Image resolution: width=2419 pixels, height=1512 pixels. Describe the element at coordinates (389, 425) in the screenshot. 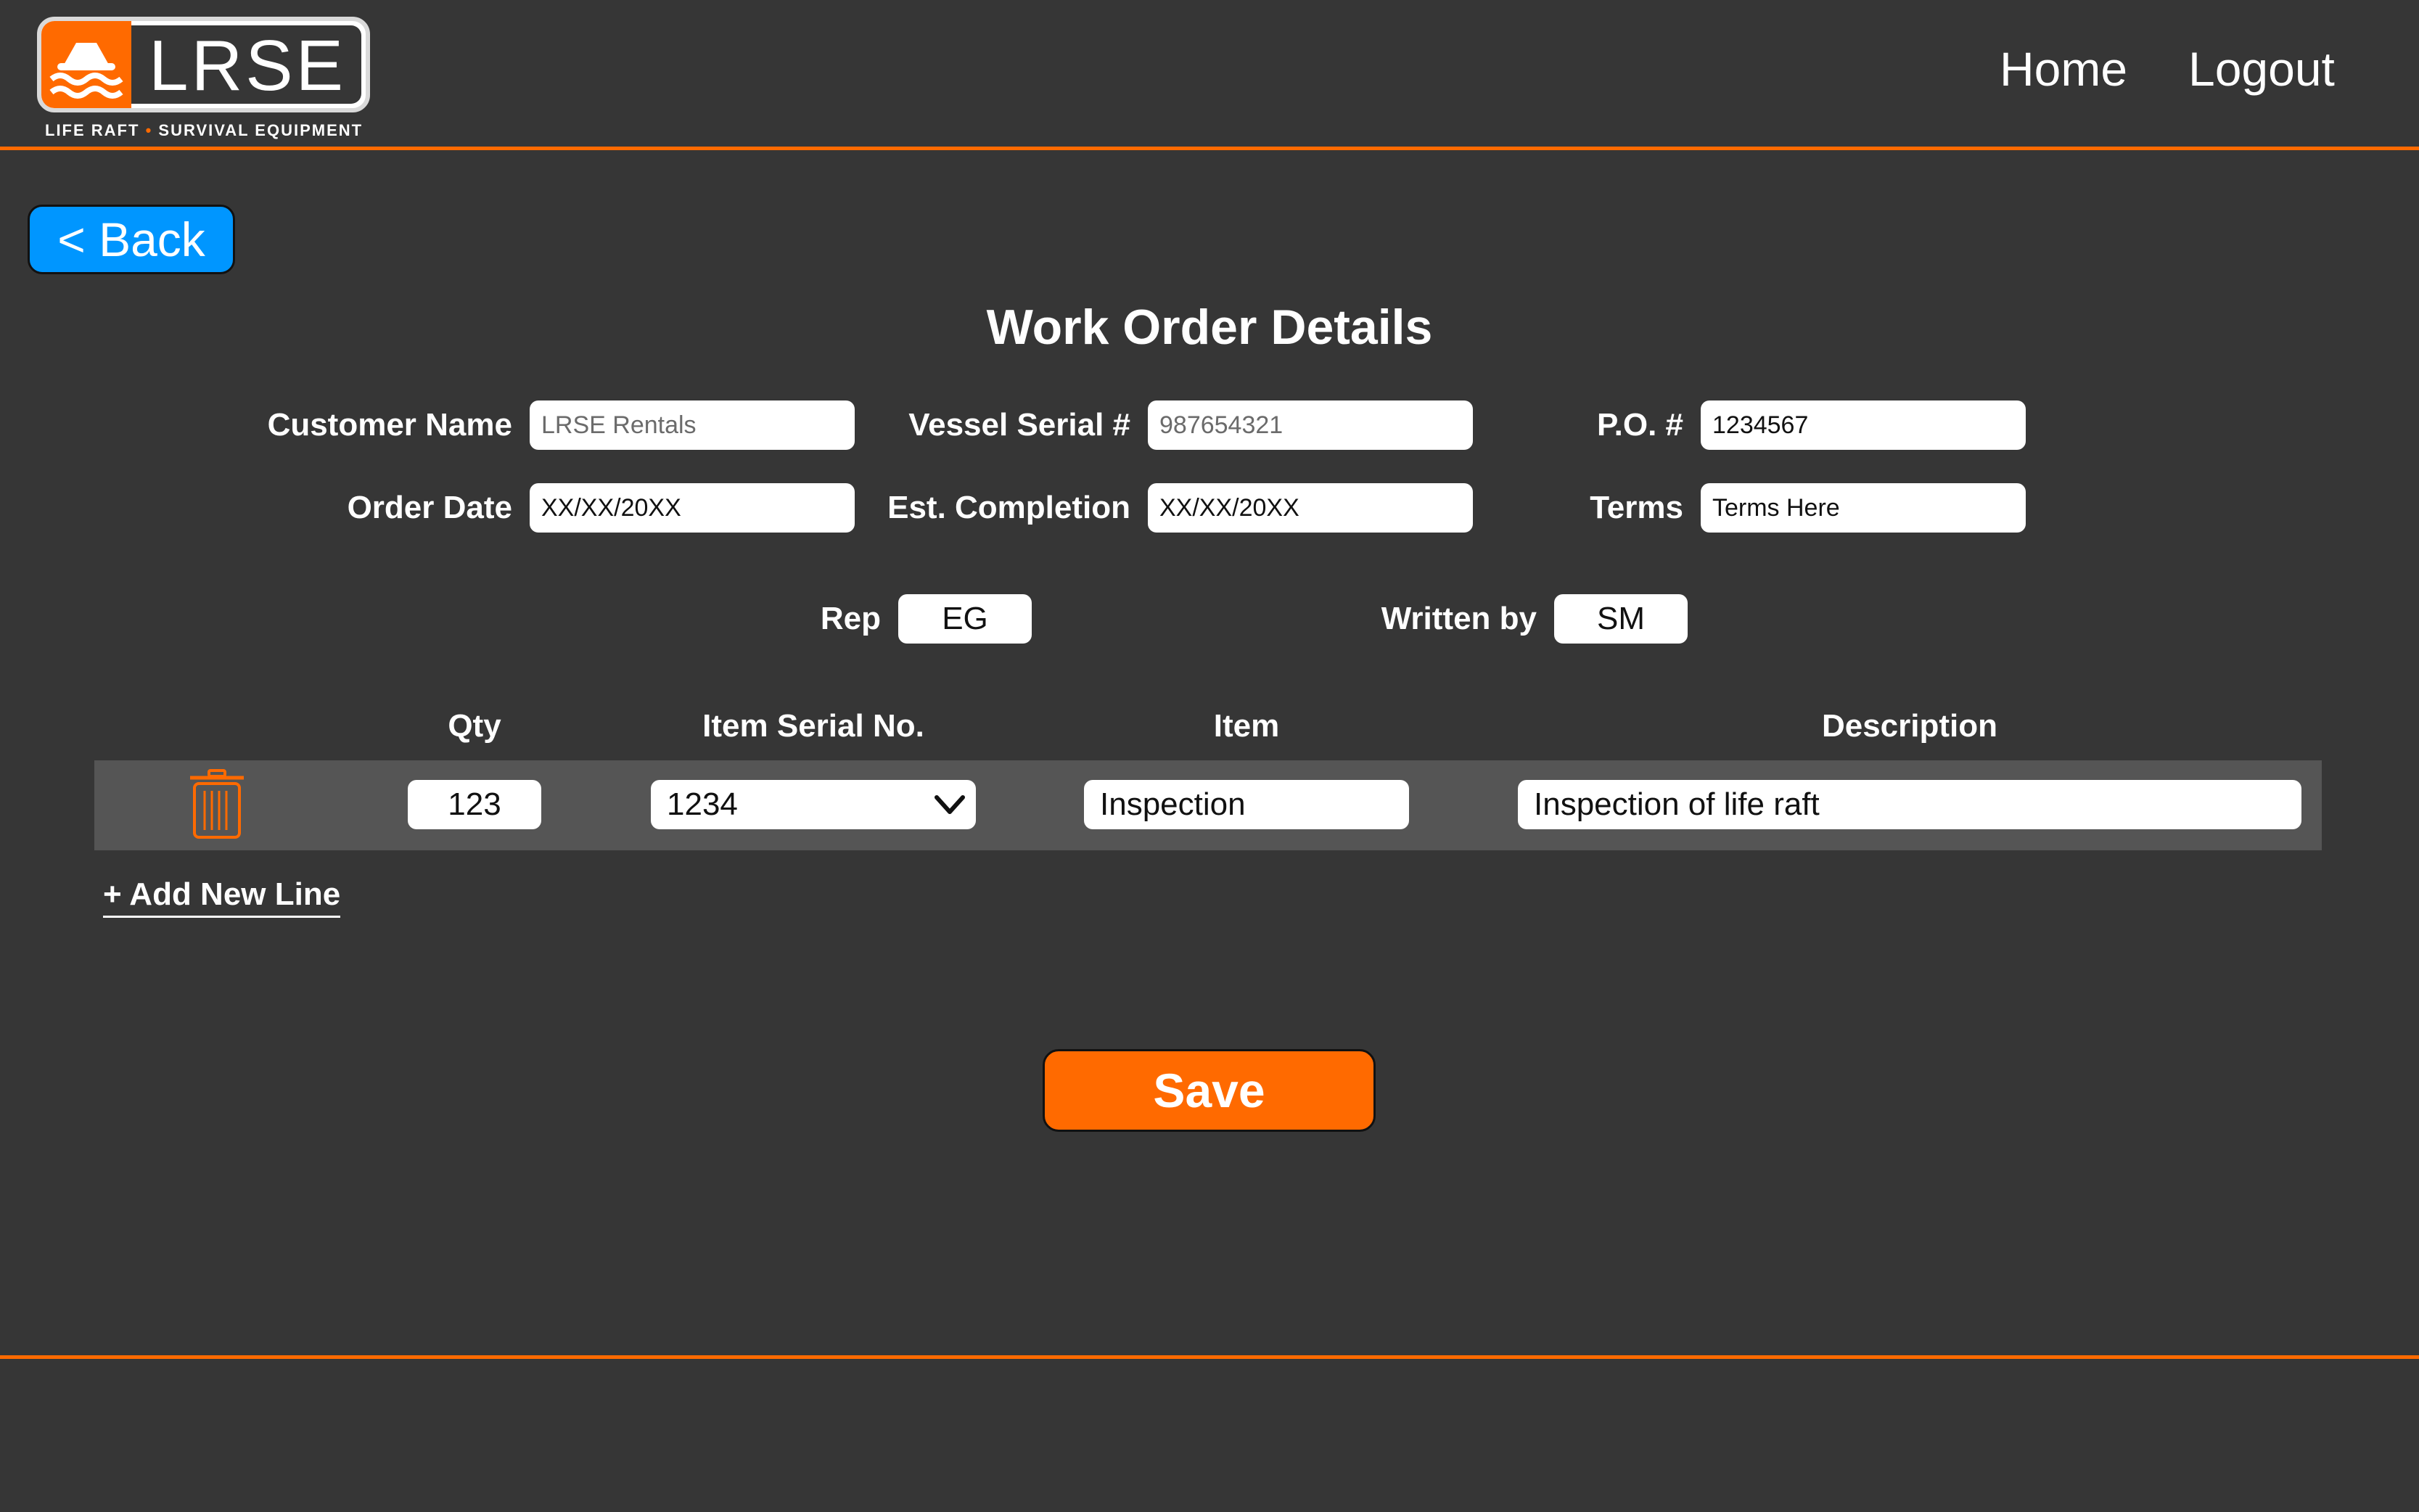

I see `customer-name-label: Customer Name` at that location.